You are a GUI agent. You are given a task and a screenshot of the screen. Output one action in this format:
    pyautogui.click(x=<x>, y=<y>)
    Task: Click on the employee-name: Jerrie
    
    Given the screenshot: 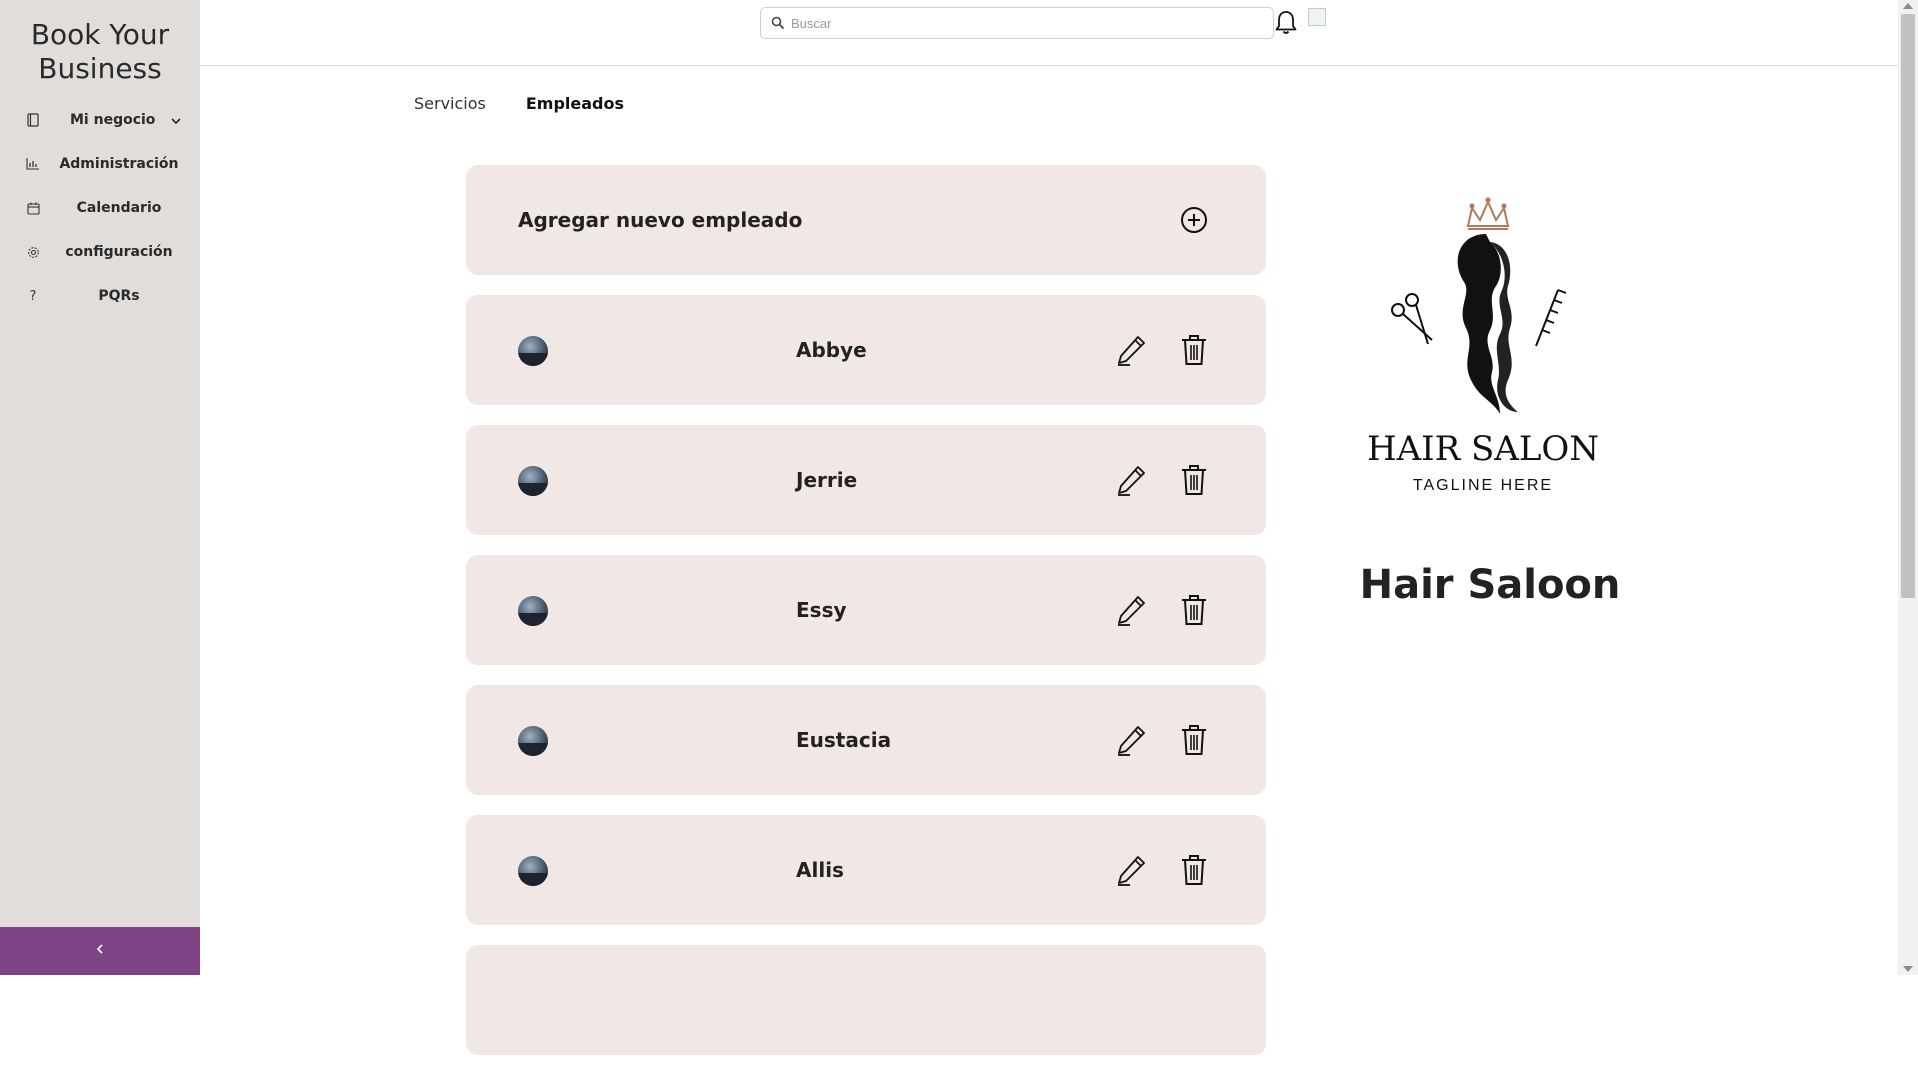 What is the action you would take?
    pyautogui.click(x=827, y=480)
    